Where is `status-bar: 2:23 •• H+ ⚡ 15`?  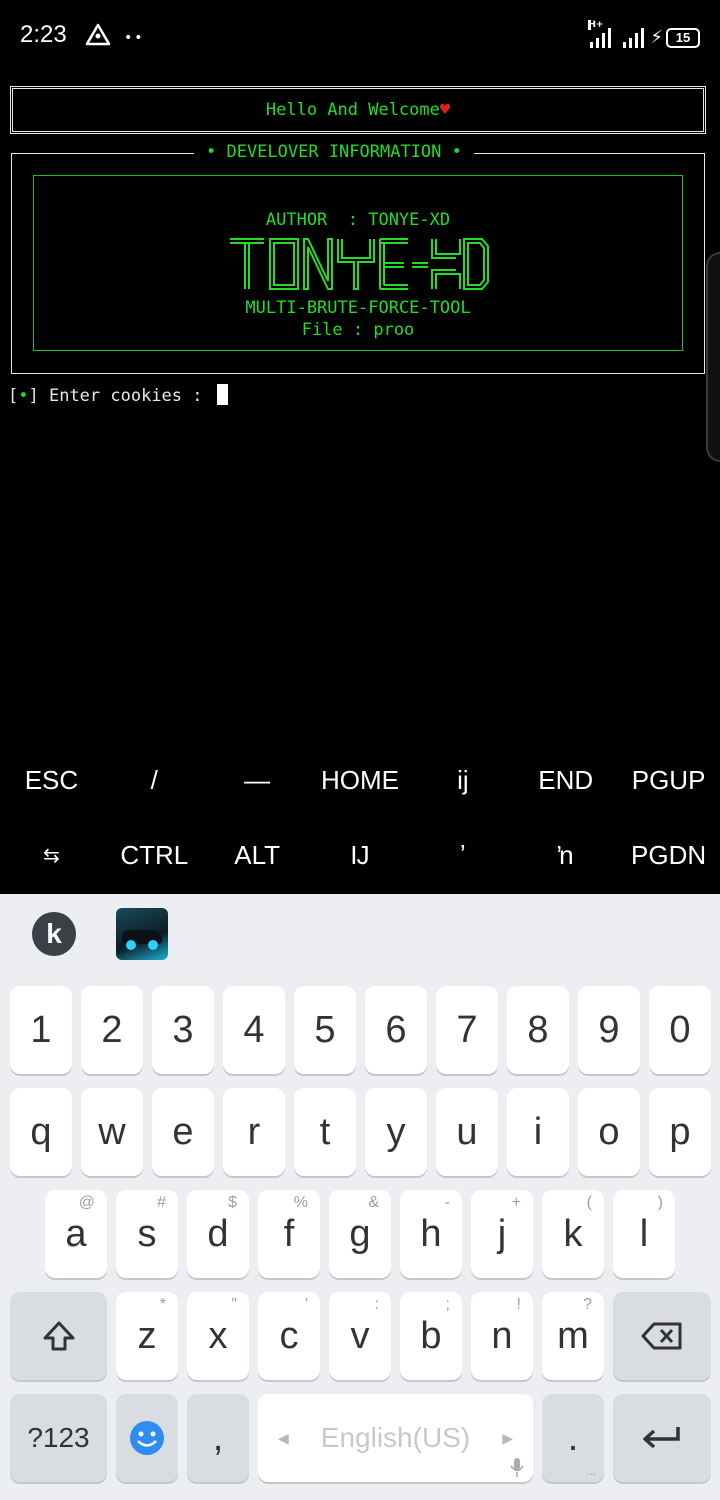 status-bar: 2:23 •• H+ ⚡ 15 is located at coordinates (360, 36).